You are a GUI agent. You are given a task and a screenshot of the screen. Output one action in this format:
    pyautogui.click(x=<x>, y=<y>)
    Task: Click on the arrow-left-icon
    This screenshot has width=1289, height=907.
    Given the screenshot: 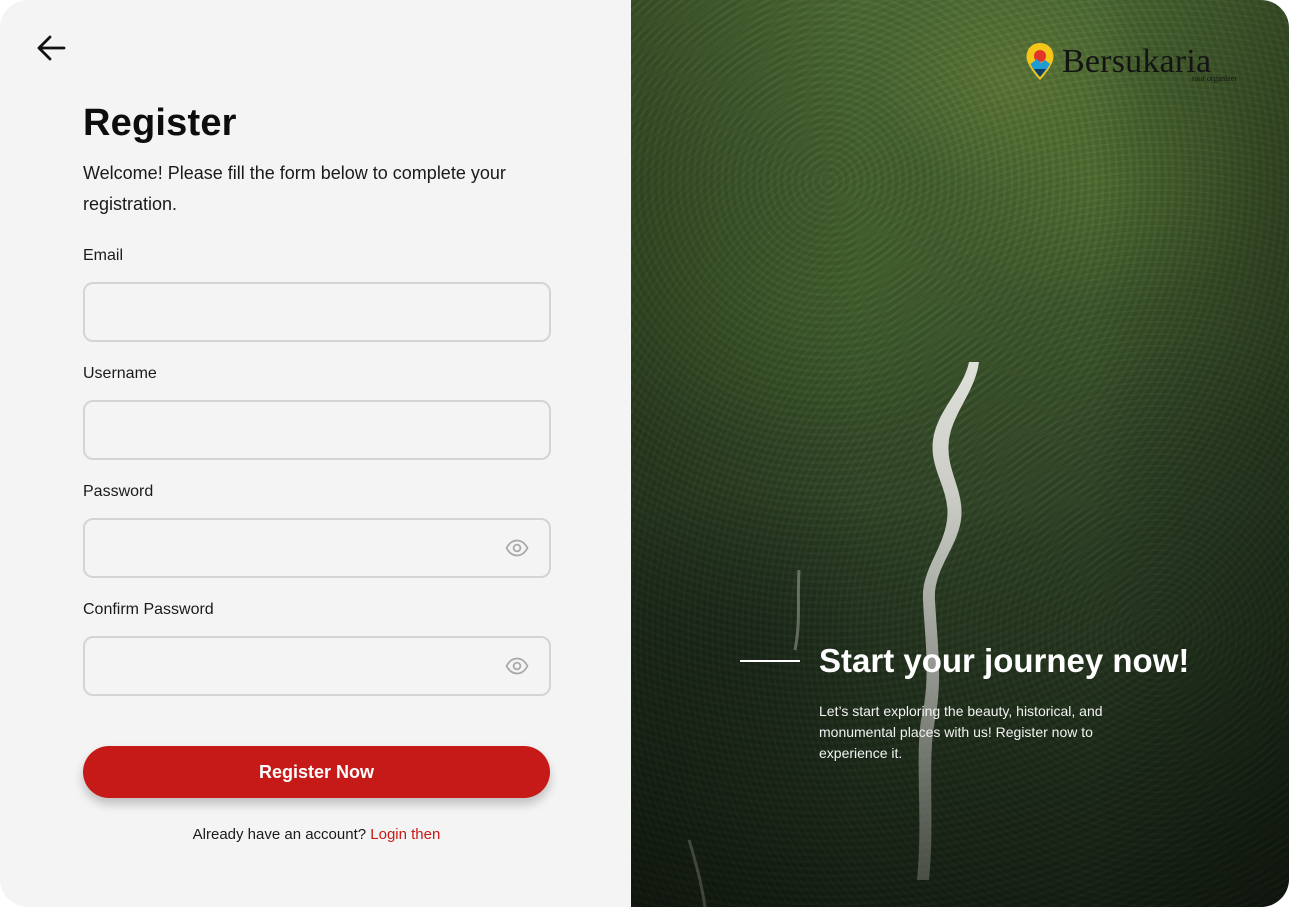 What is the action you would take?
    pyautogui.click(x=51, y=48)
    